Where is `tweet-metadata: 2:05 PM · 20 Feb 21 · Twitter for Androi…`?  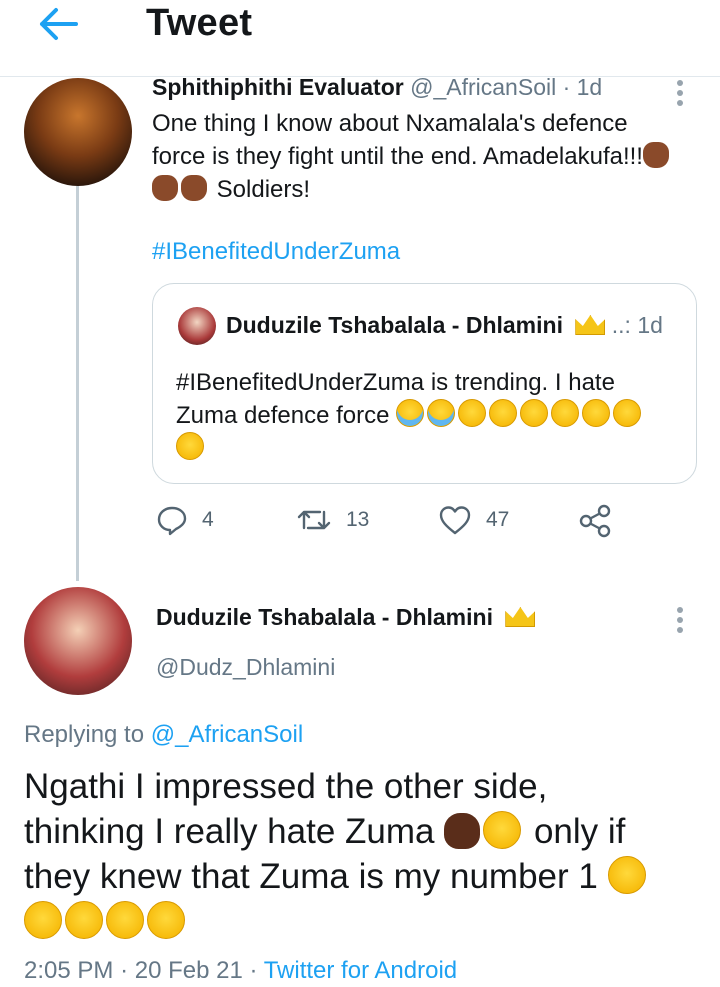
tweet-metadata: 2:05 PM · 20 Feb 21 · Twitter for Androi… is located at coordinates (240, 971).